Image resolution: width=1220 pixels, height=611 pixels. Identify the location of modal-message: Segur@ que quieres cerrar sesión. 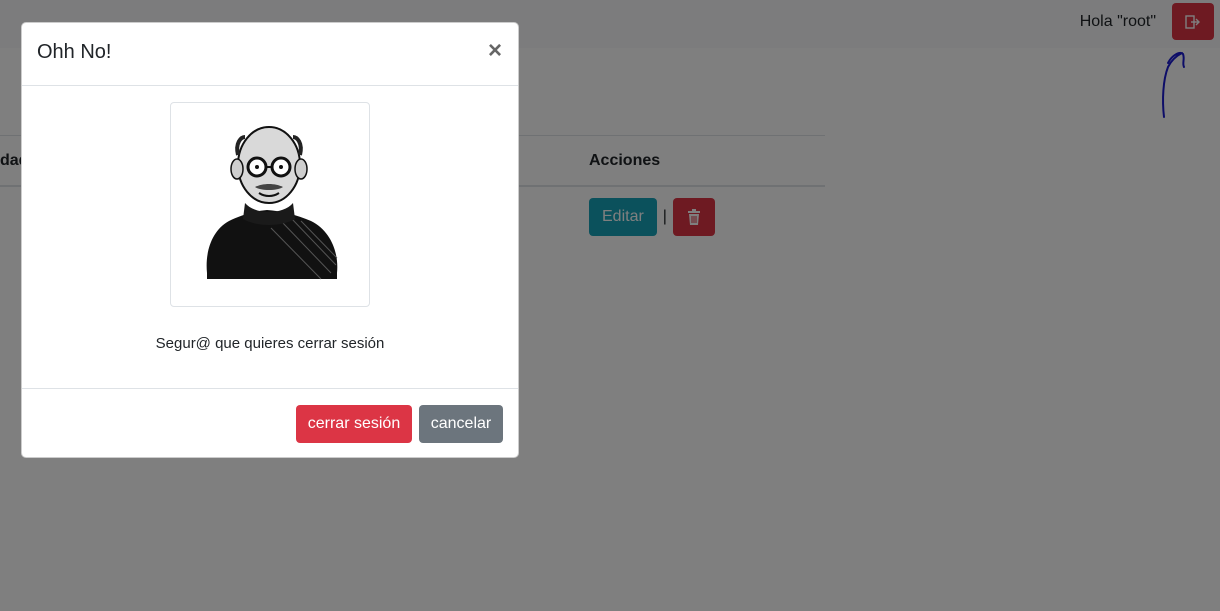
(270, 343).